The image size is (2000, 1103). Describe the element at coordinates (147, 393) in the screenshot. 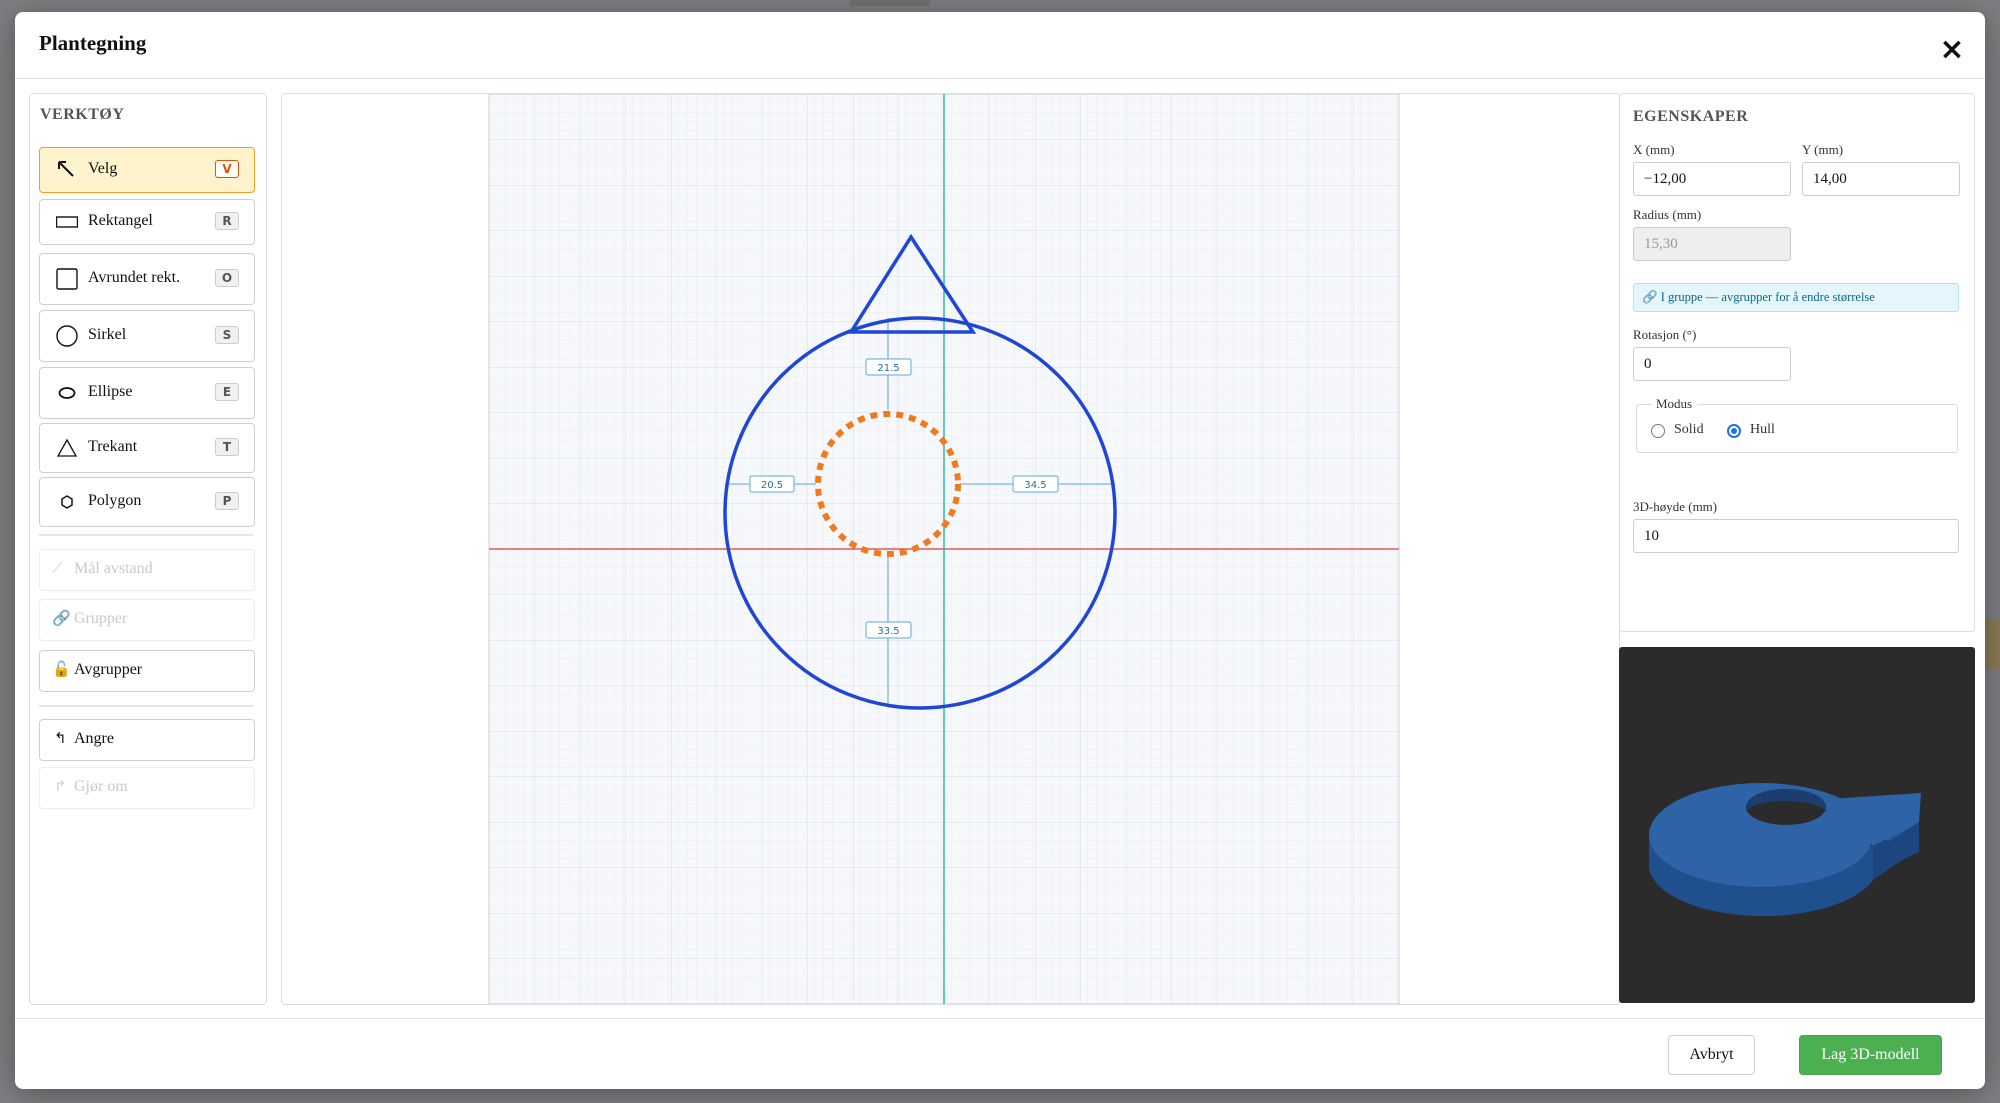

I see `tool-ellipse: Ellipse E` at that location.